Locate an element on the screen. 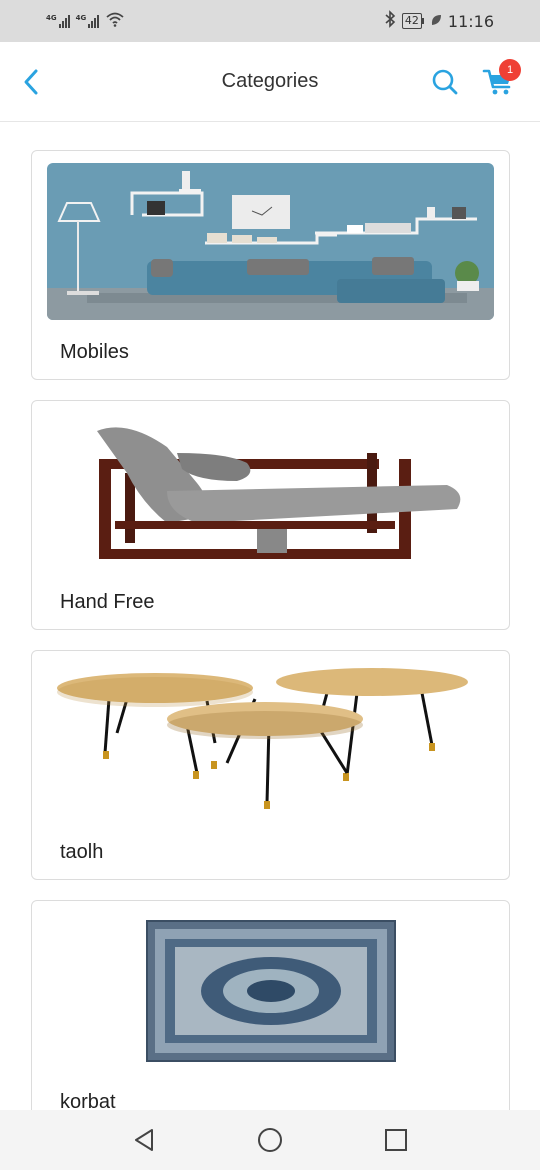 The height and width of the screenshot is (1170, 540). page-title: Categories is located at coordinates (270, 81).